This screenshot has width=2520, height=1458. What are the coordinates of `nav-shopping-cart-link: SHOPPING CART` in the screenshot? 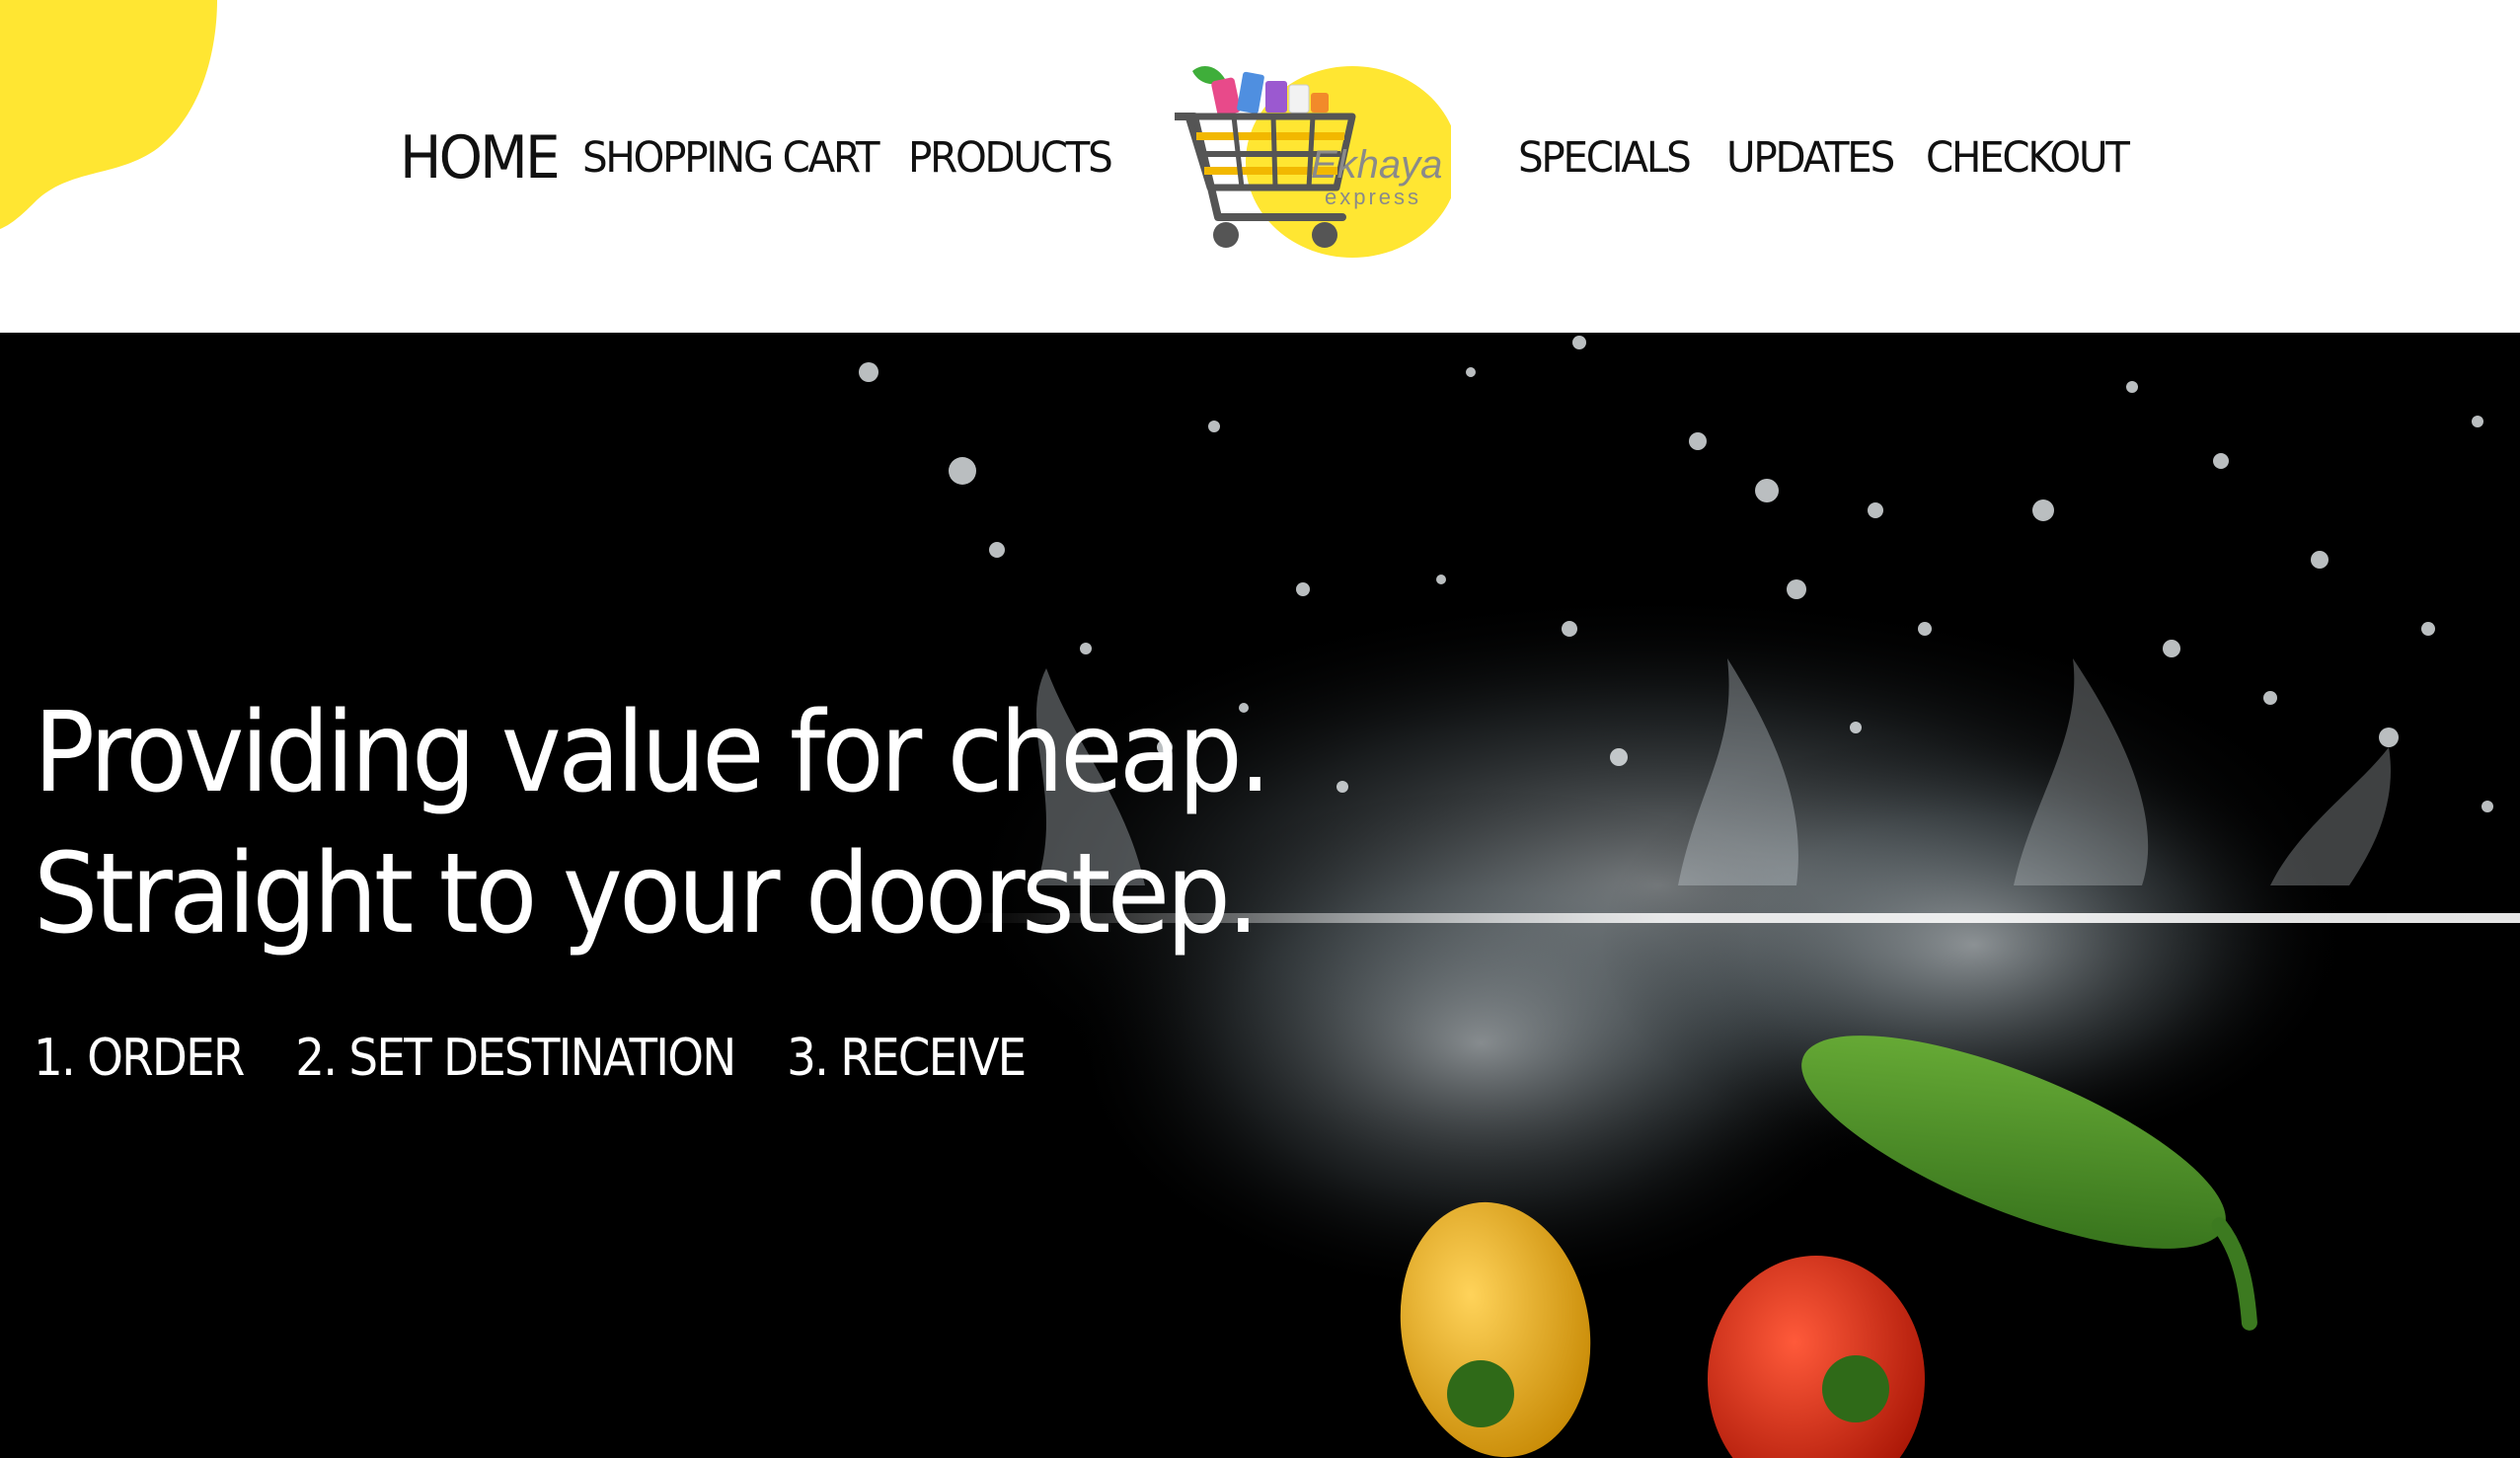 It's located at (731, 158).